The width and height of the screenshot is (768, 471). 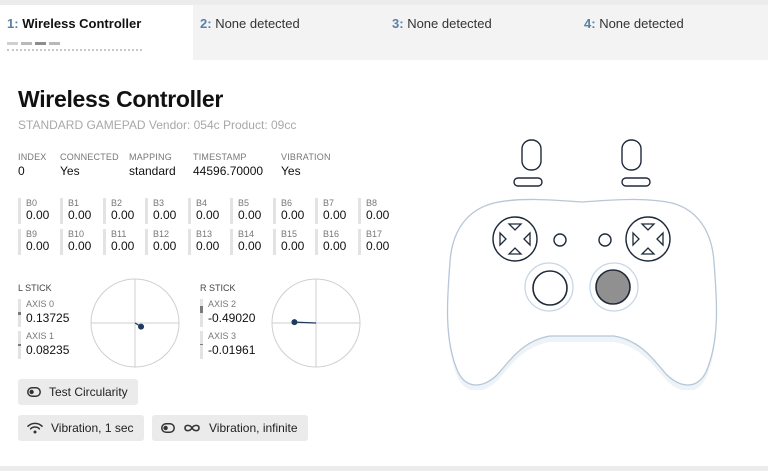 What do you see at coordinates (398, 23) in the screenshot?
I see `tab-number: 3:` at bounding box center [398, 23].